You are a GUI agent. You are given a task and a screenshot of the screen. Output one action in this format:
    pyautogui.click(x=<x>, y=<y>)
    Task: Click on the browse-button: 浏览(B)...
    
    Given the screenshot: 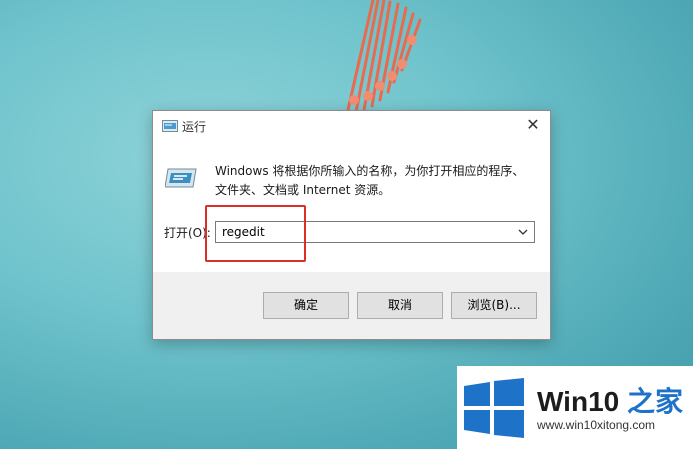 What is the action you would take?
    pyautogui.click(x=494, y=305)
    